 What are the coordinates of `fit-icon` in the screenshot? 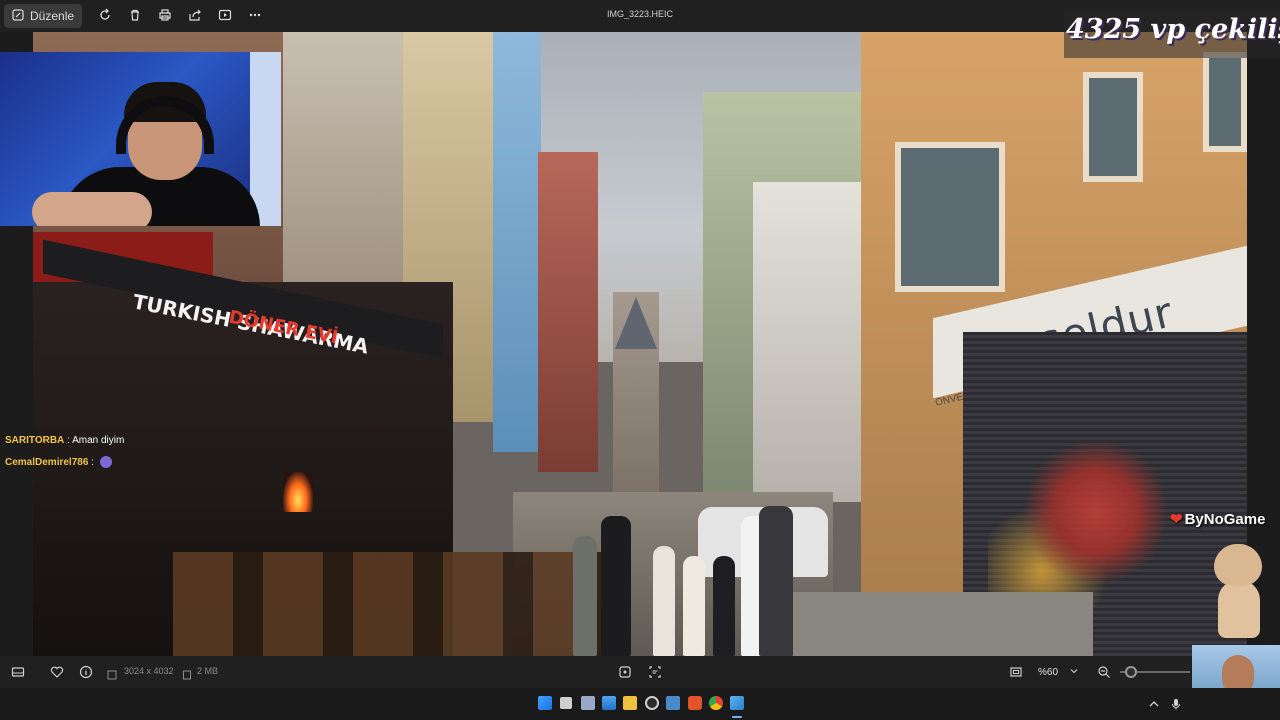 It's located at (1016, 672).